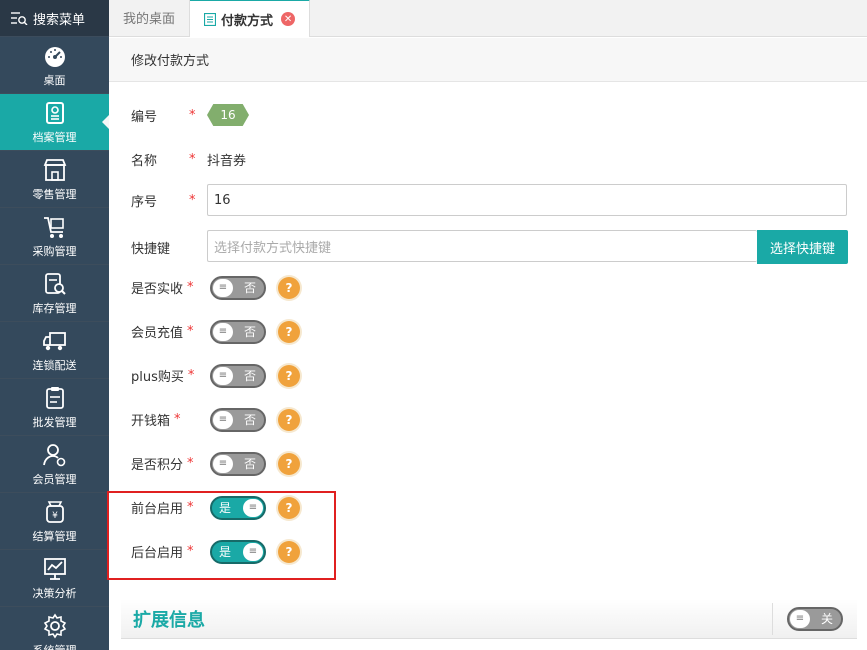 Image resolution: width=867 pixels, height=650 pixels. I want to click on archive-icon, so click(54, 112).